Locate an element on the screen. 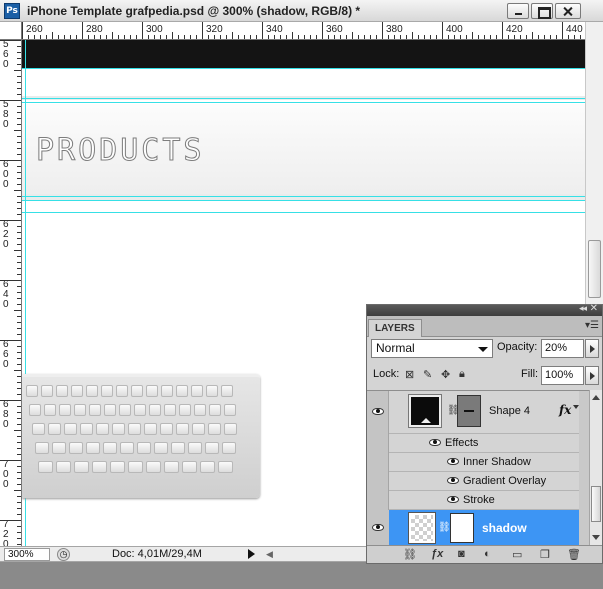  ruler-label: 640 is located at coordinates (6, 294).